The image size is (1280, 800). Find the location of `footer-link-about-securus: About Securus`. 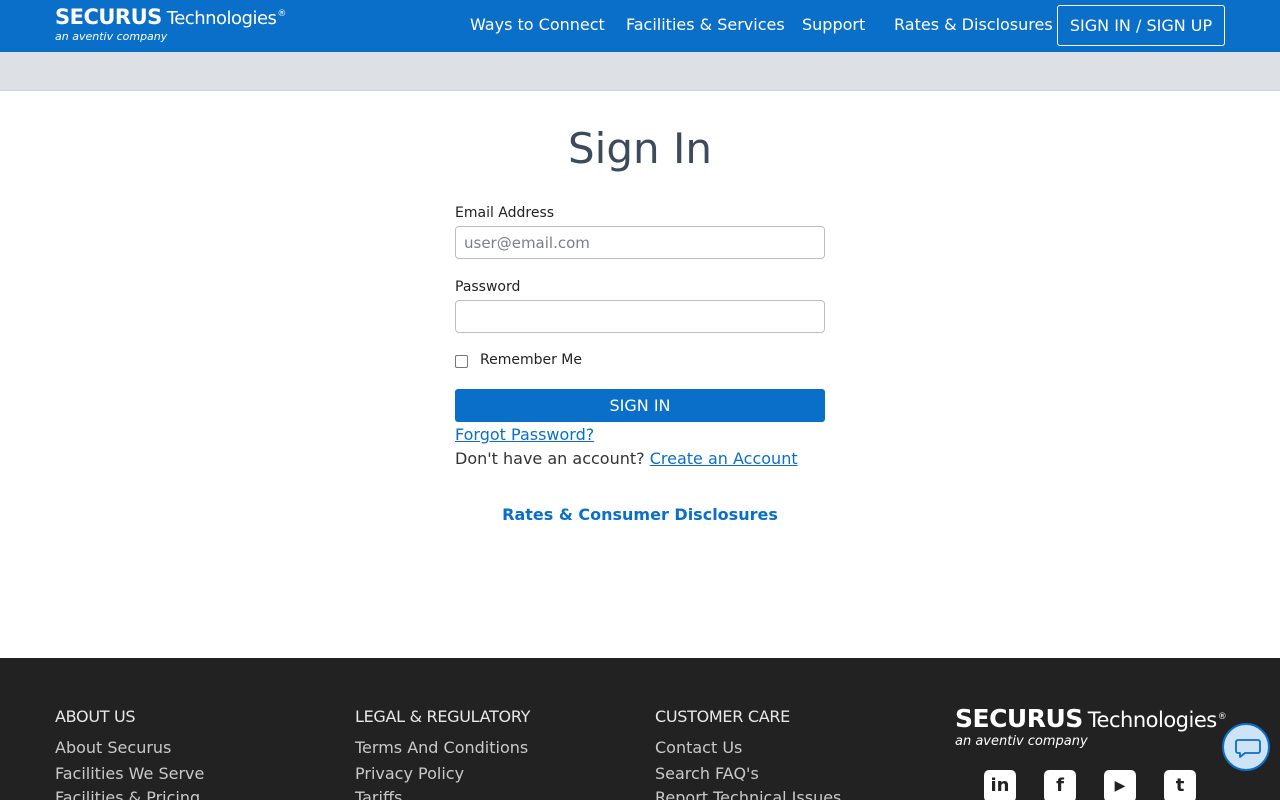

footer-link-about-securus: About Securus is located at coordinates (113, 747).